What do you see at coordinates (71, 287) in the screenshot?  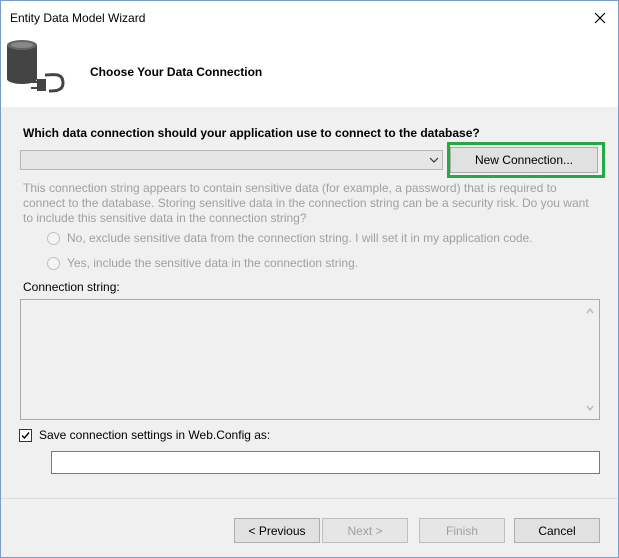 I see `connection-string-label: Connection string:` at bounding box center [71, 287].